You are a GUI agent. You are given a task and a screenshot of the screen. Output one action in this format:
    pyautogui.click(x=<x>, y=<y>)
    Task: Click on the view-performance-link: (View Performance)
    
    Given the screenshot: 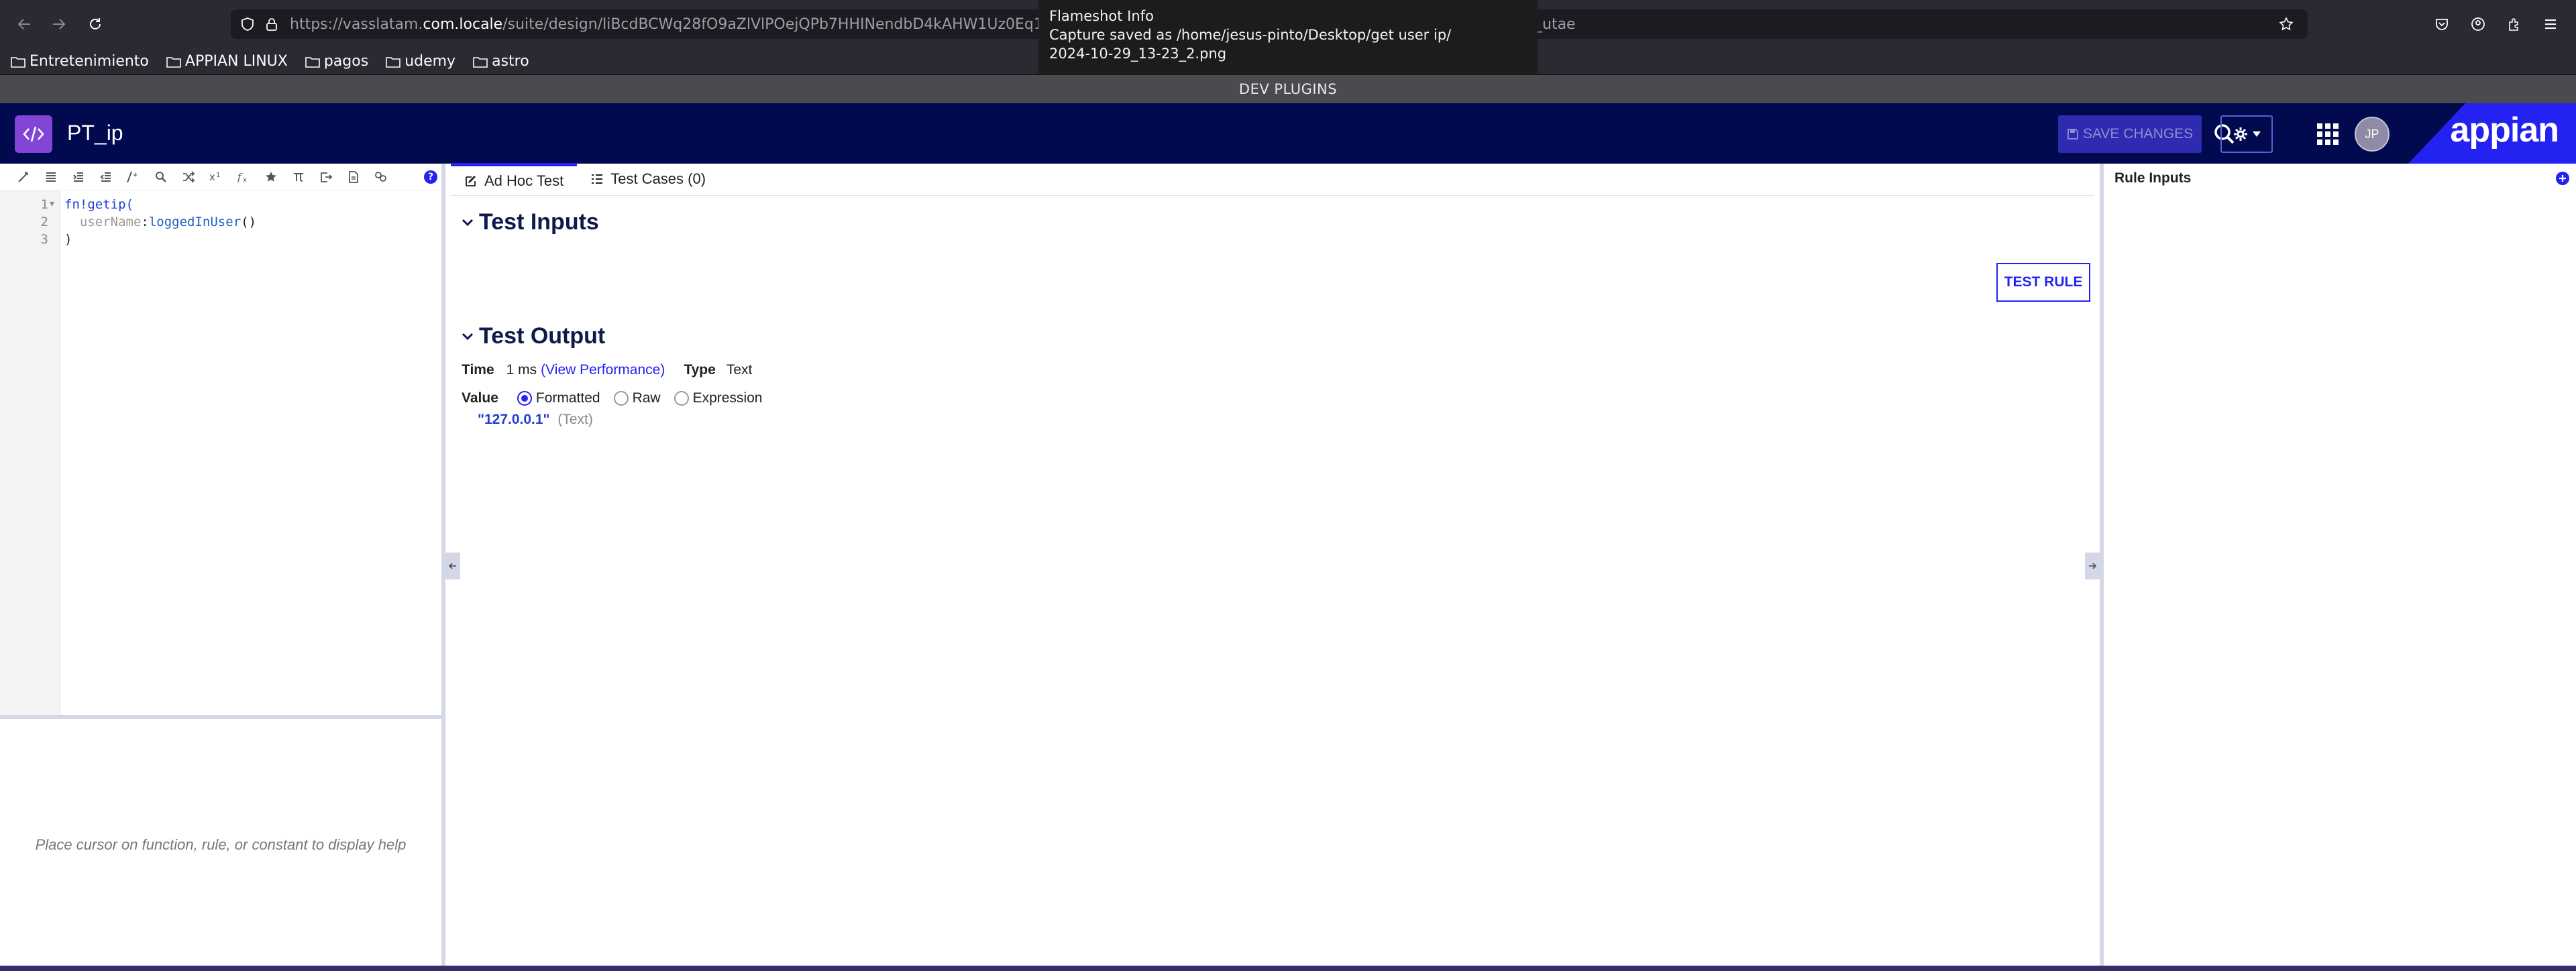 What is the action you would take?
    pyautogui.click(x=603, y=370)
    